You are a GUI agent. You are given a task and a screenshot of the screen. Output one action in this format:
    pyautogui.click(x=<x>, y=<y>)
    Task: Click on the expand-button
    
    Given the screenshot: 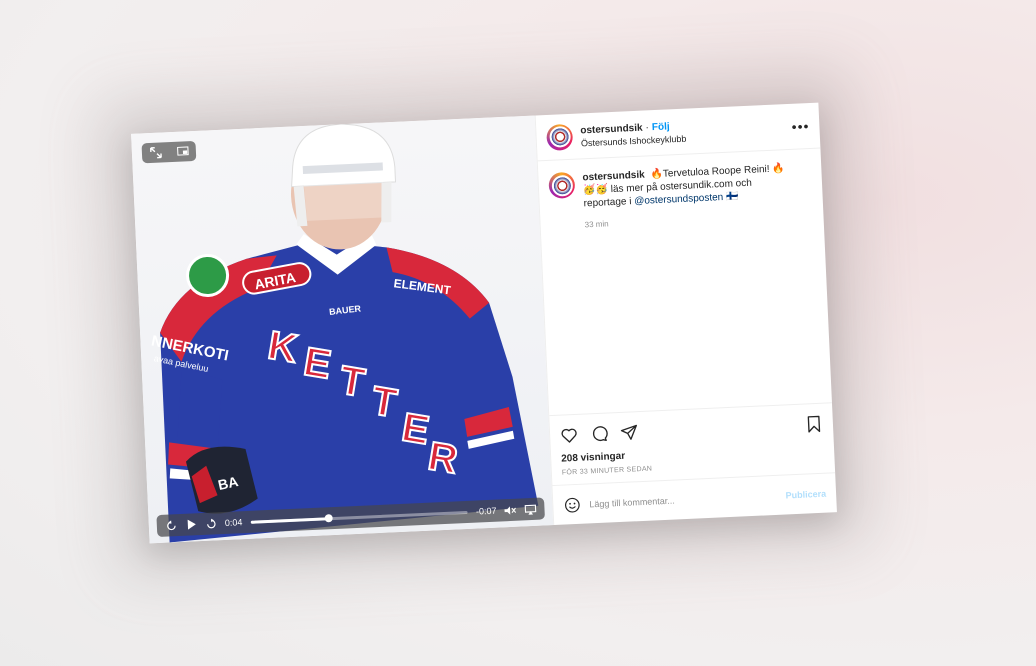 What is the action you would take?
    pyautogui.click(x=169, y=152)
    